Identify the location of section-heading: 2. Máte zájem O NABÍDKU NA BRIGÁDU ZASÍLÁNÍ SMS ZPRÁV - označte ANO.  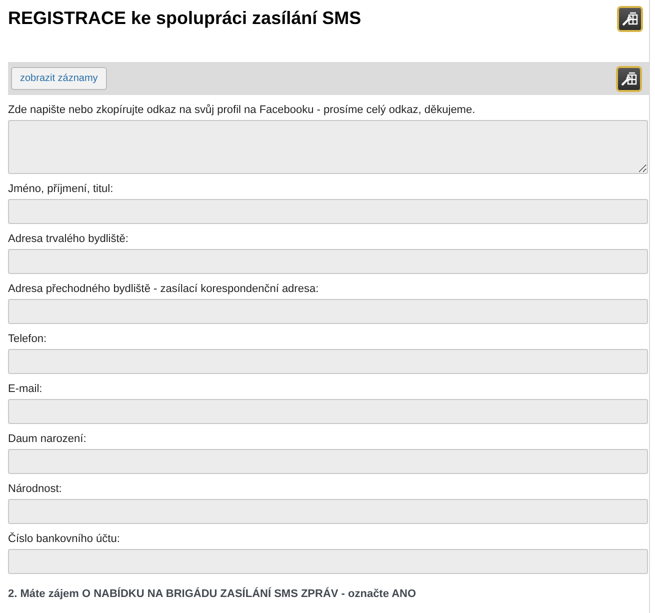
(213, 594).